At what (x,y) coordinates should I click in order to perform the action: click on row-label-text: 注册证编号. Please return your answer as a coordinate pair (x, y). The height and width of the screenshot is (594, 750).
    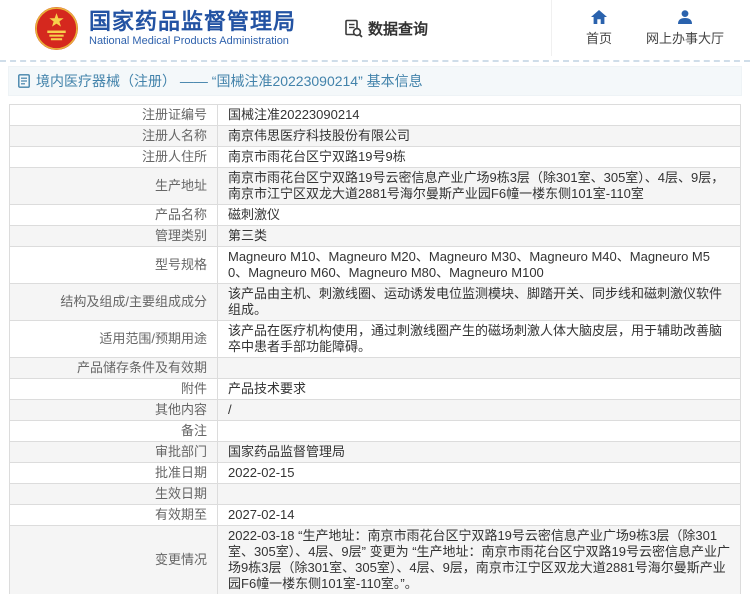
    Looking at the image, I should click on (174, 114).